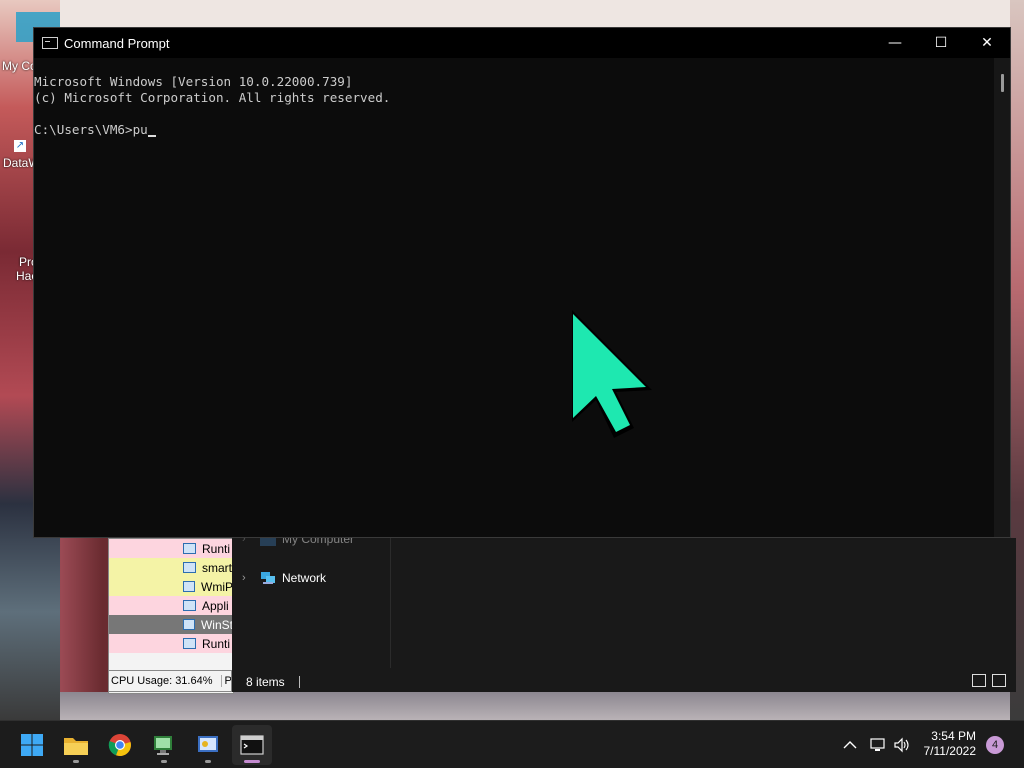  I want to click on wallpaper-street, so click(535, 706).